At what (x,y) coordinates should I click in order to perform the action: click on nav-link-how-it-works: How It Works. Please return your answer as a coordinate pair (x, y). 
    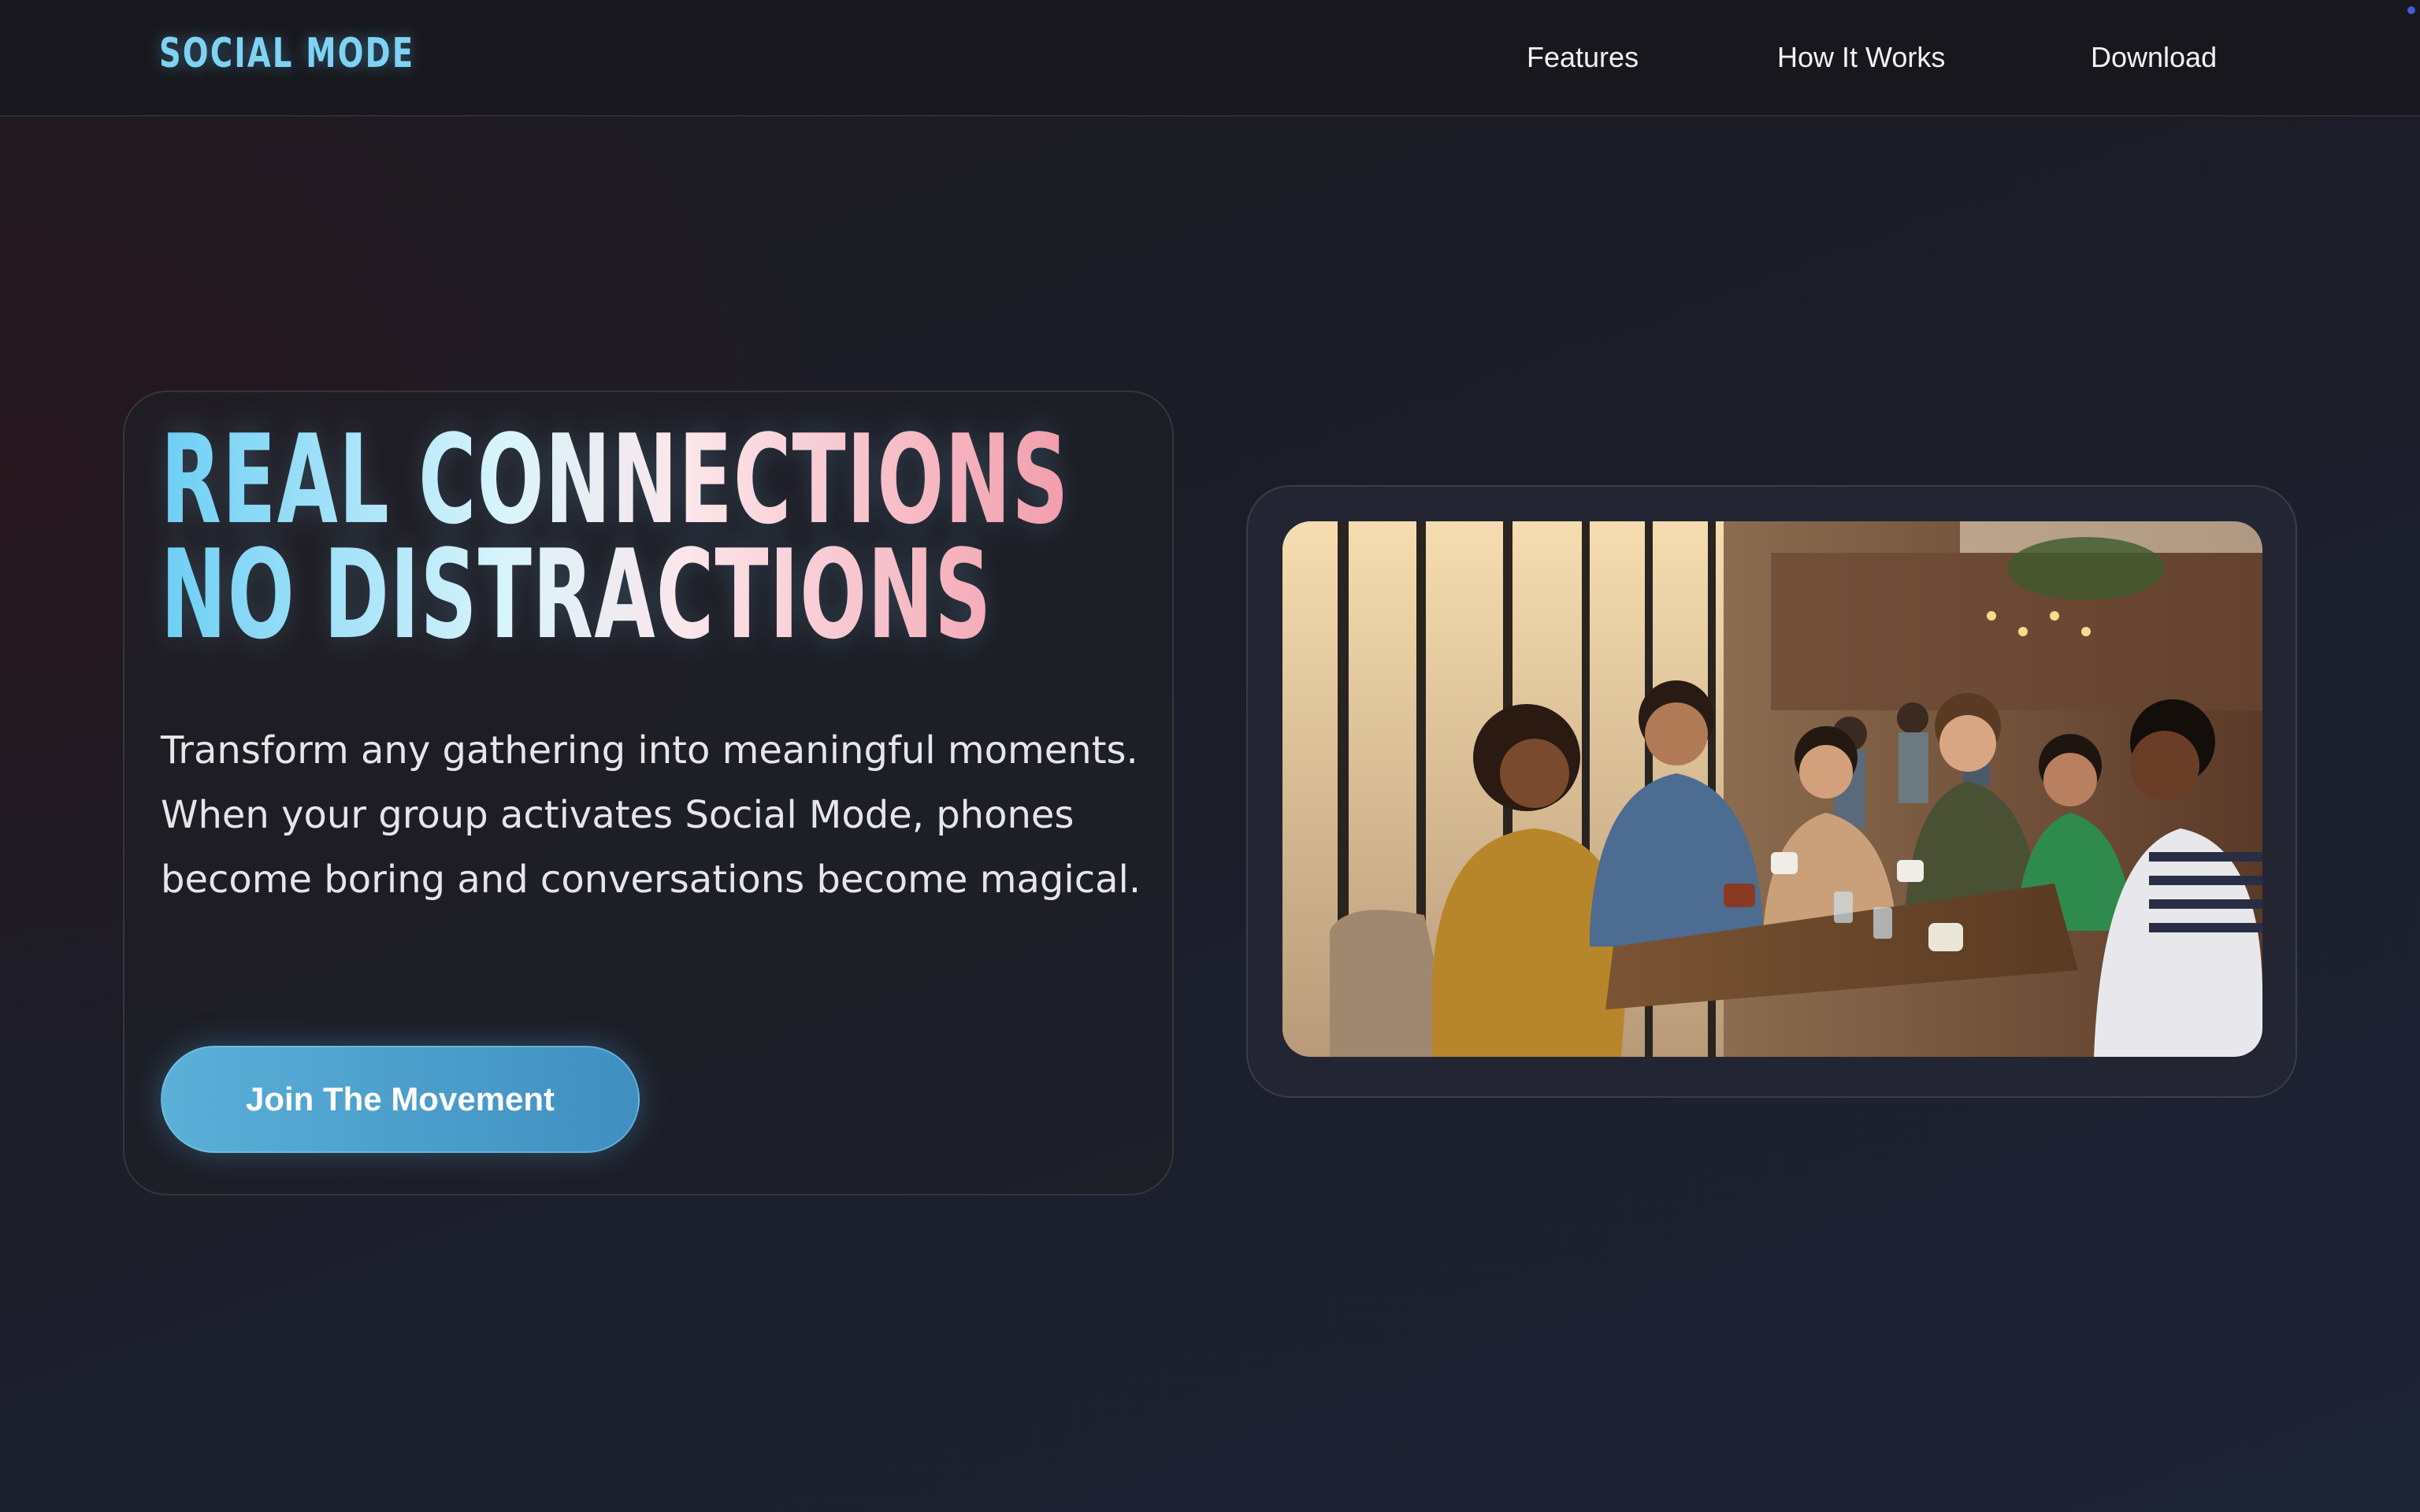
    Looking at the image, I should click on (1861, 57).